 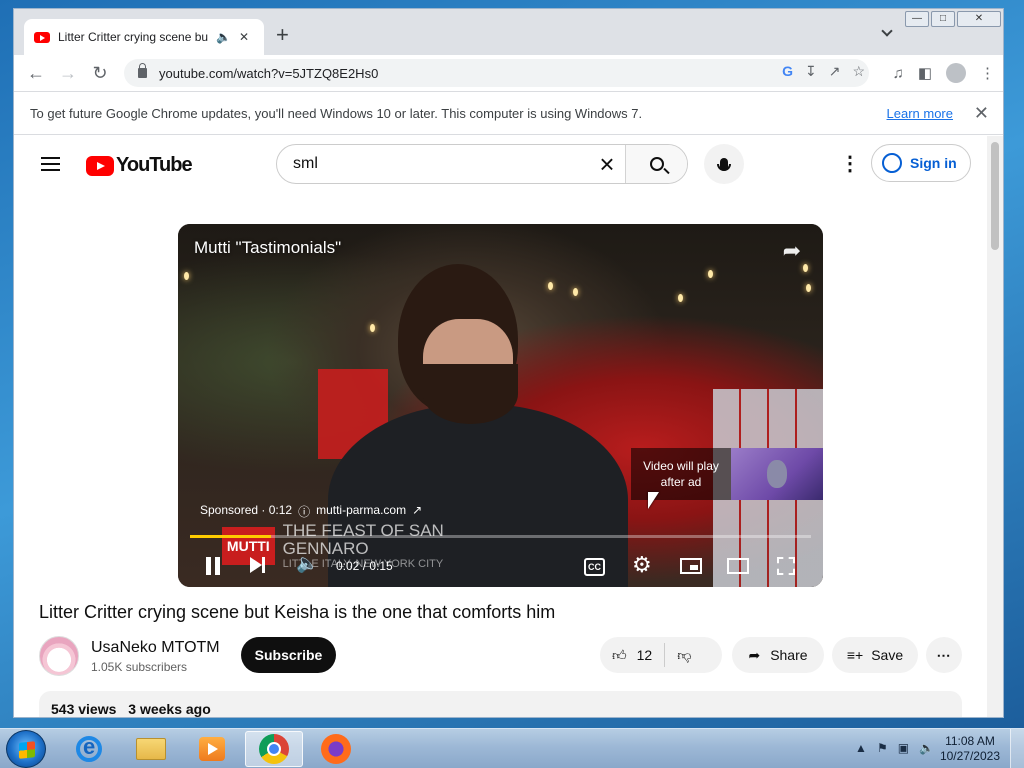 What do you see at coordinates (244, 37) in the screenshot?
I see `tab-close-icon: ✕` at bounding box center [244, 37].